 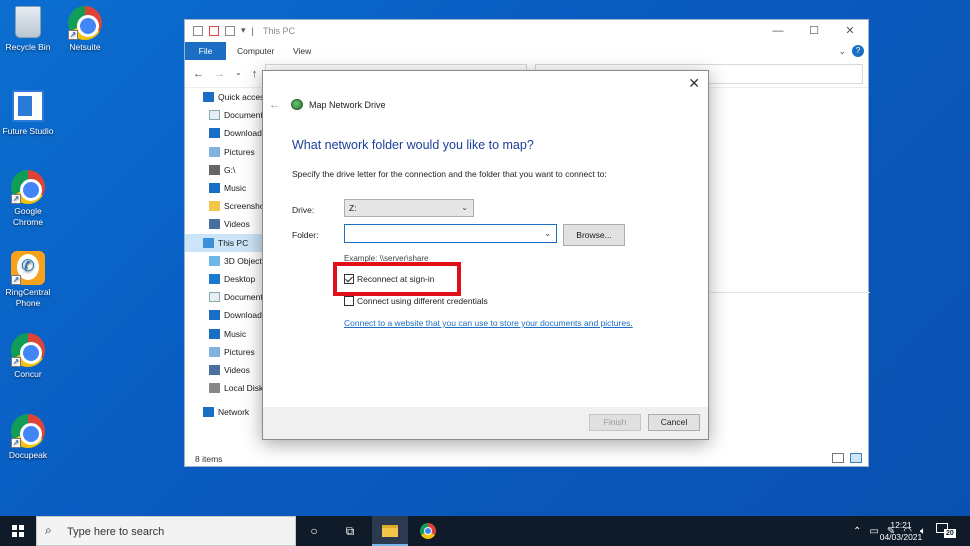 What do you see at coordinates (28, 374) in the screenshot?
I see `desktop-icon-label: Concur` at bounding box center [28, 374].